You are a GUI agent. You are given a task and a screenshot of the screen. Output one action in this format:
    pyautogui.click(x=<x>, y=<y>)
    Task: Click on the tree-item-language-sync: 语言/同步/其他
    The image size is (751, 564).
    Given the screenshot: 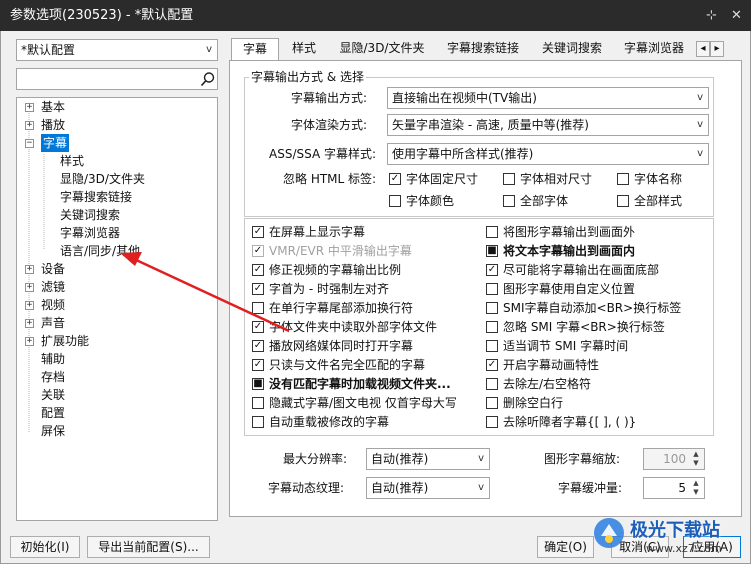 What is the action you would take?
    pyautogui.click(x=100, y=251)
    